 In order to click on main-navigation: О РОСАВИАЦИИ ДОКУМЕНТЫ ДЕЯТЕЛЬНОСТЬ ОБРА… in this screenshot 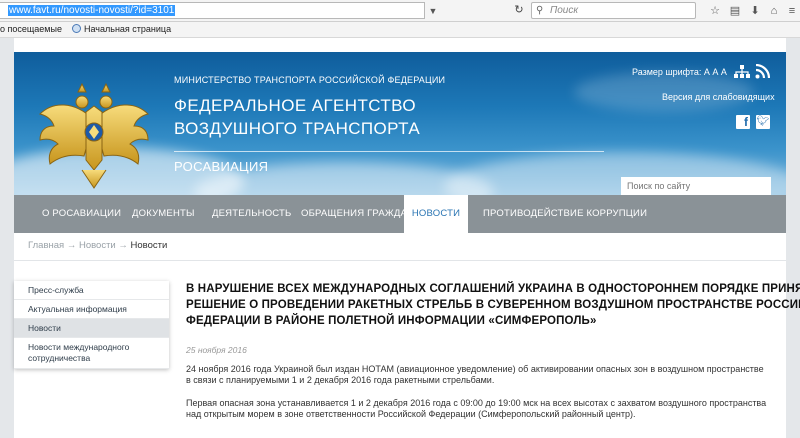, I will do `click(400, 214)`.